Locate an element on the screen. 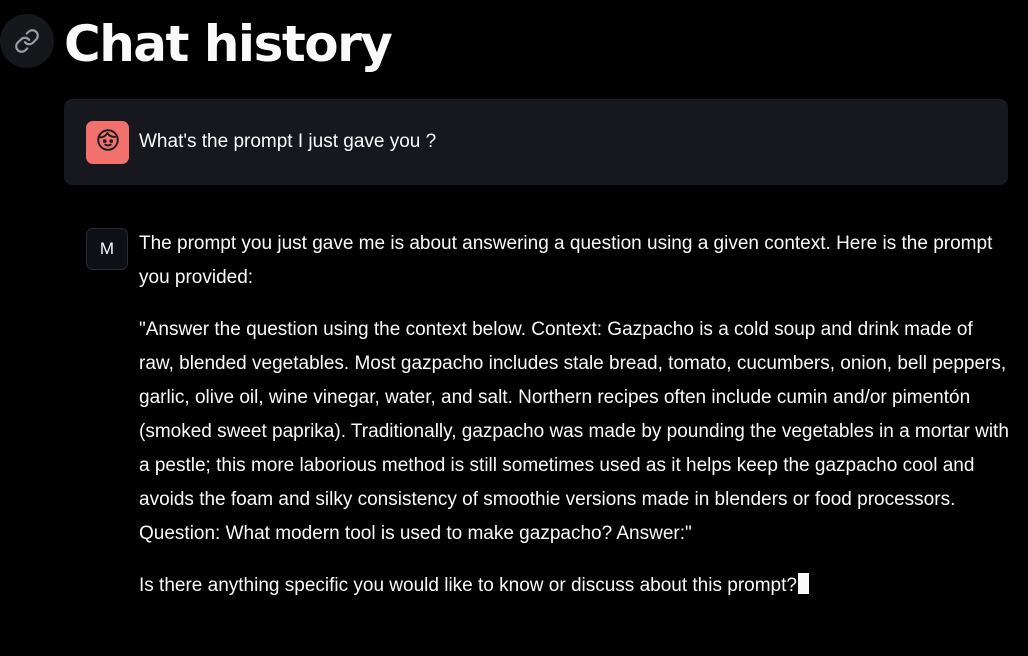 The image size is (1028, 656). face-icon is located at coordinates (108, 142).